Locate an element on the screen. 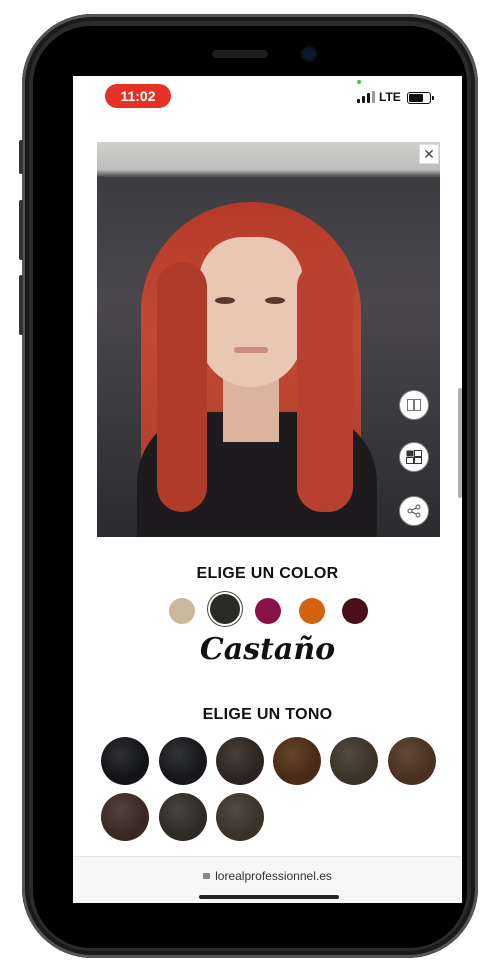 This screenshot has height=963, width=491. mouth is located at coordinates (251, 350).